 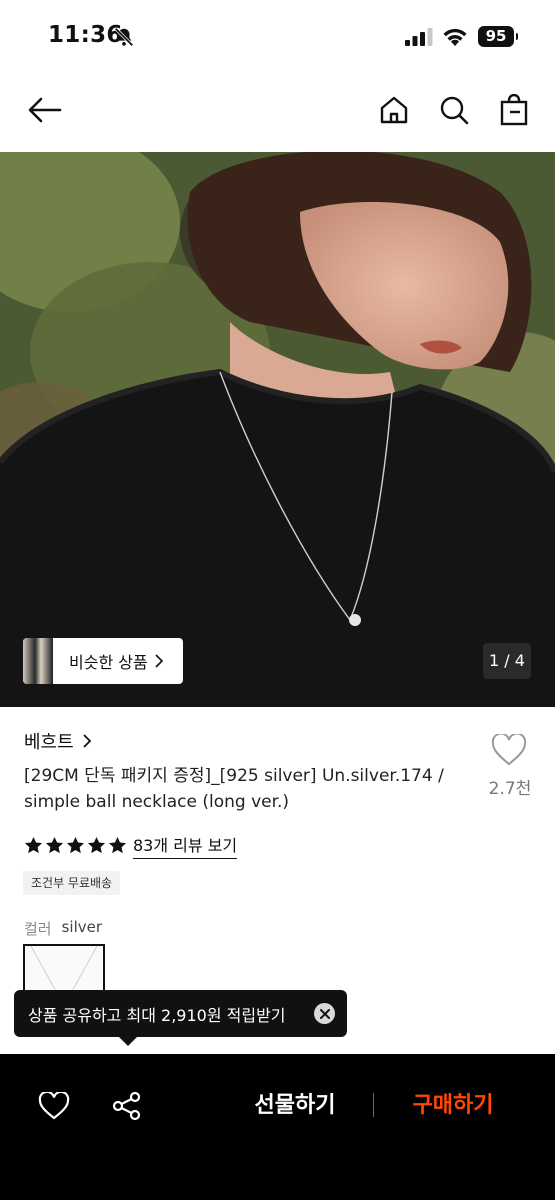 What do you see at coordinates (72, 883) in the screenshot?
I see `shipping-badge: 조건부 무료배송` at bounding box center [72, 883].